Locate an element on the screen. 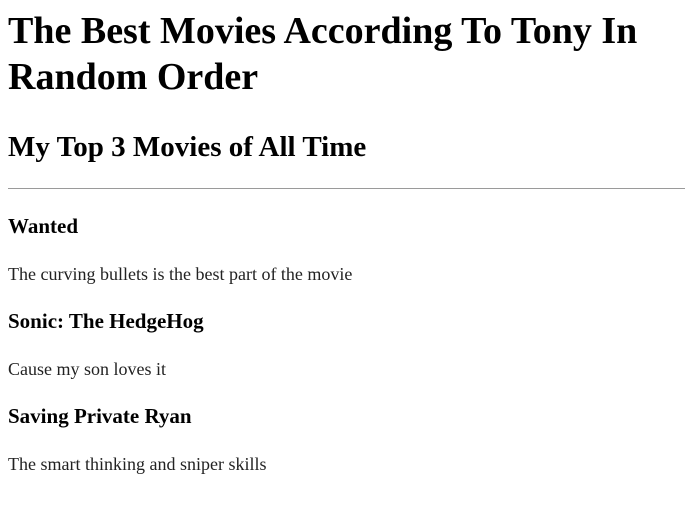 The height and width of the screenshot is (521, 685). movie-reason: The smart thinking and sniper skills is located at coordinates (137, 464).